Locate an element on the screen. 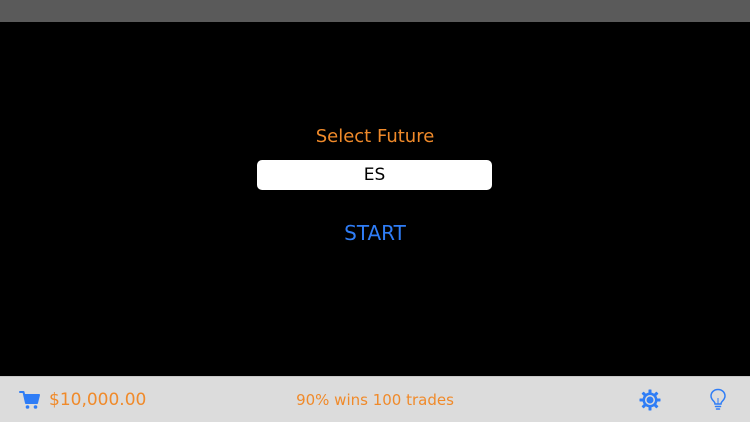  gear-icon is located at coordinates (650, 400).